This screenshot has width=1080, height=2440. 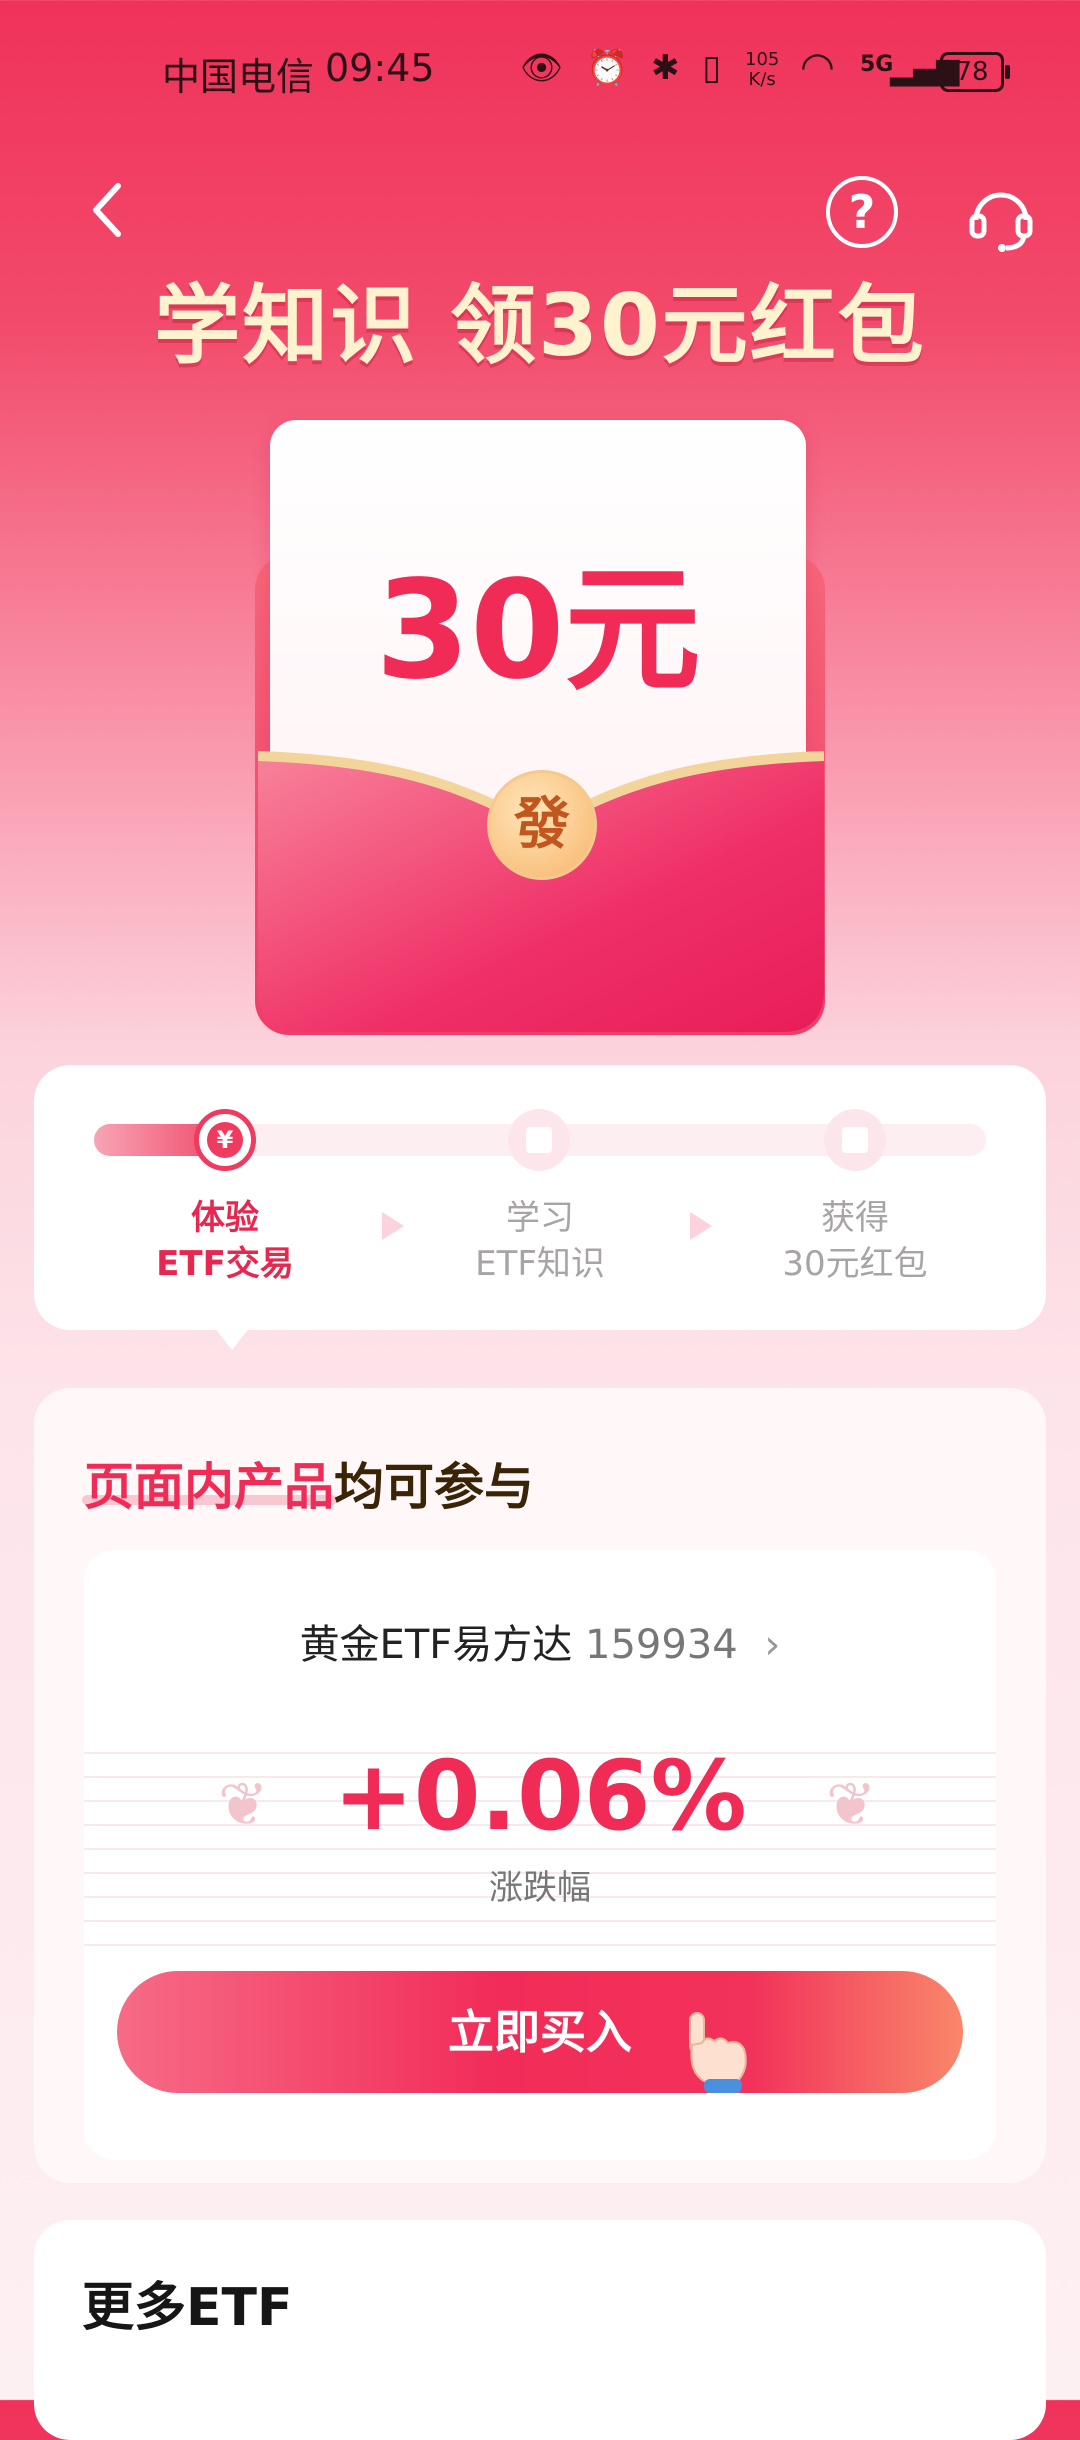 What do you see at coordinates (772, 1645) in the screenshot?
I see `chevron-right-icon: ›` at bounding box center [772, 1645].